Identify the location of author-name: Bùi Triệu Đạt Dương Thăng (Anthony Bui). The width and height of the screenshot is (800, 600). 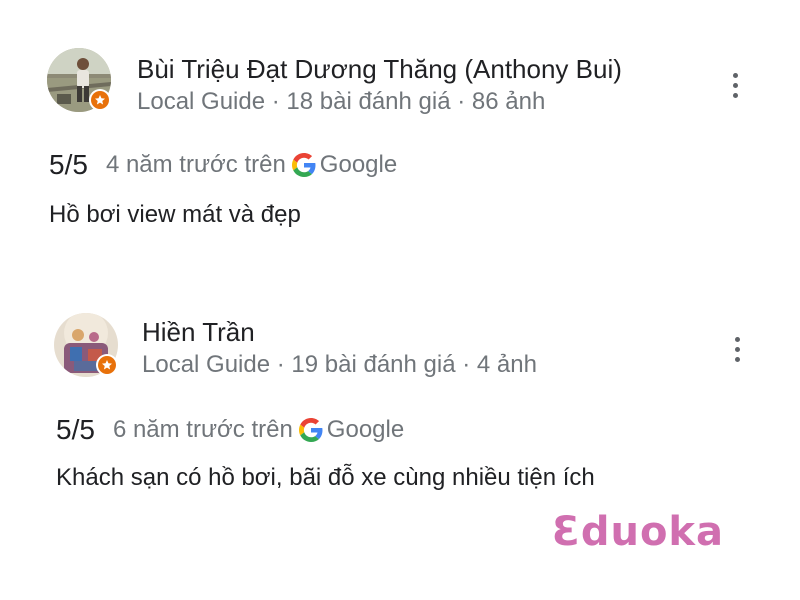
(379, 69).